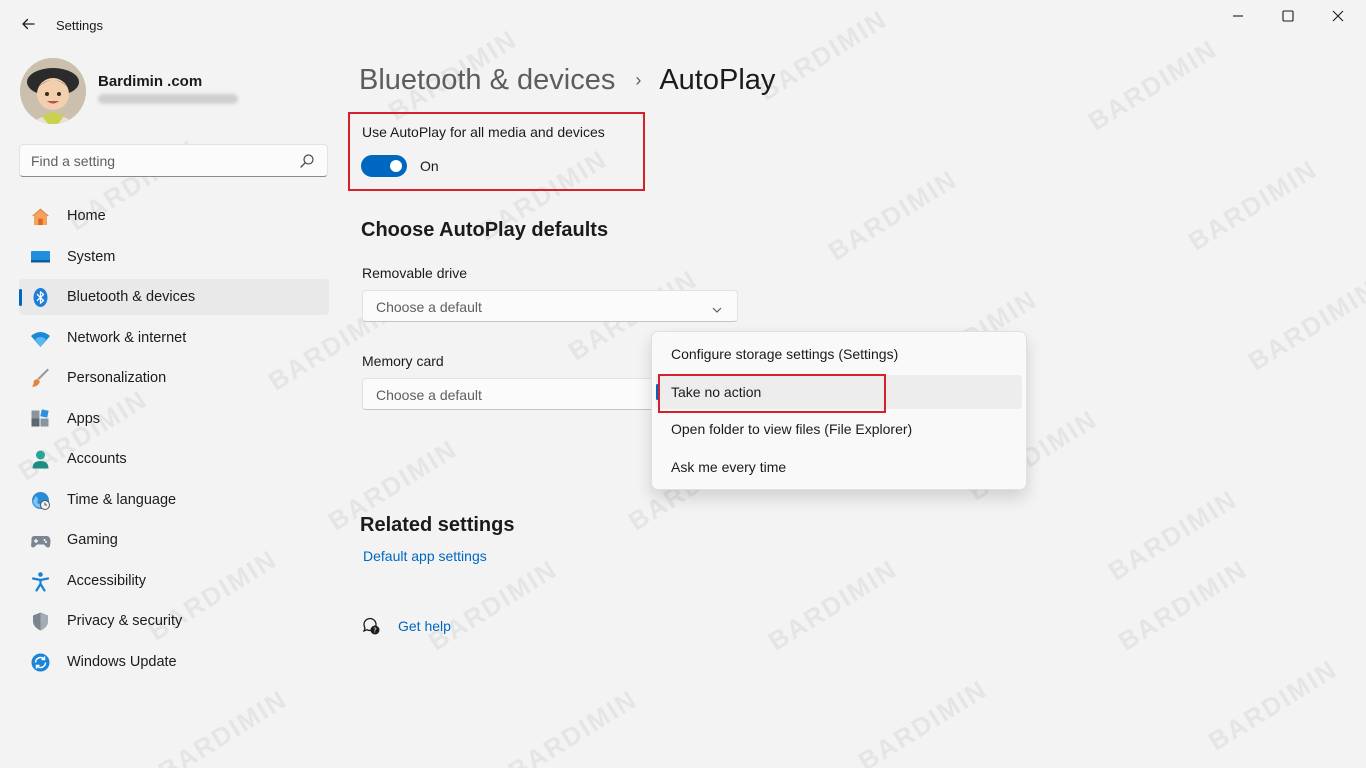 Image resolution: width=1366 pixels, height=768 pixels. What do you see at coordinates (150, 81) in the screenshot?
I see `user-name: Bardimin .com` at bounding box center [150, 81].